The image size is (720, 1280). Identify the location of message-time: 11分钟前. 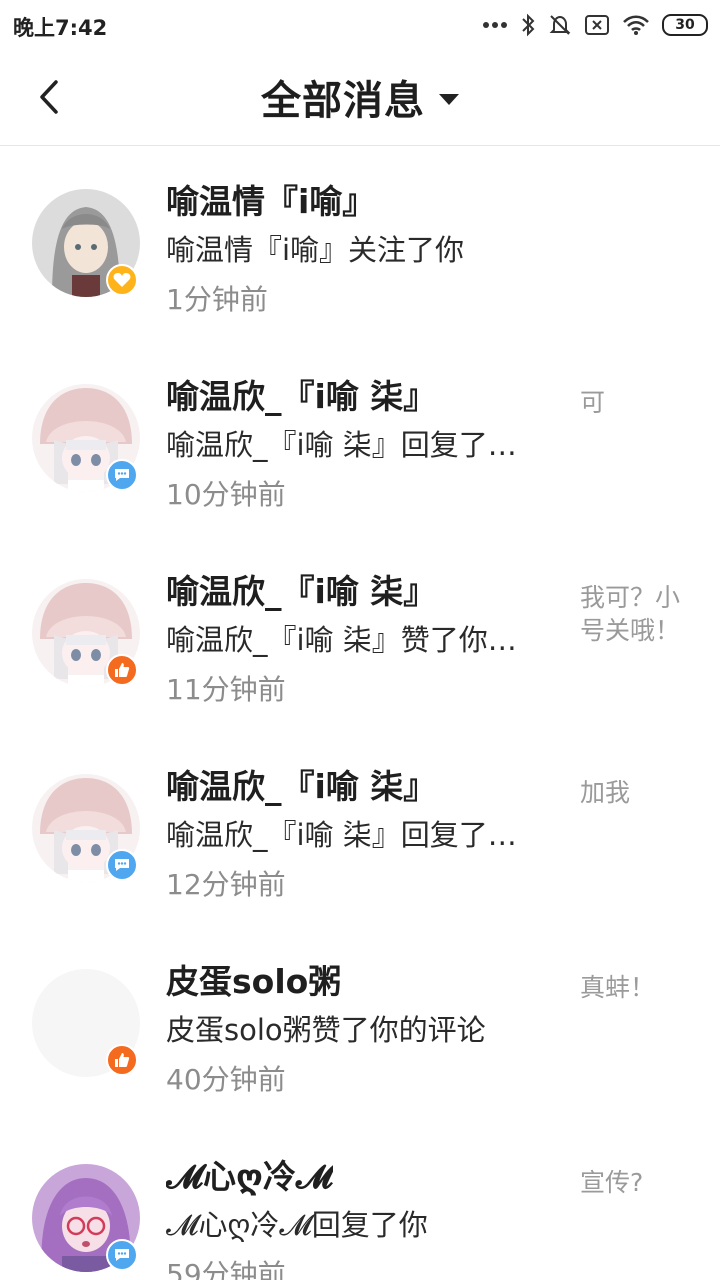
(226, 689).